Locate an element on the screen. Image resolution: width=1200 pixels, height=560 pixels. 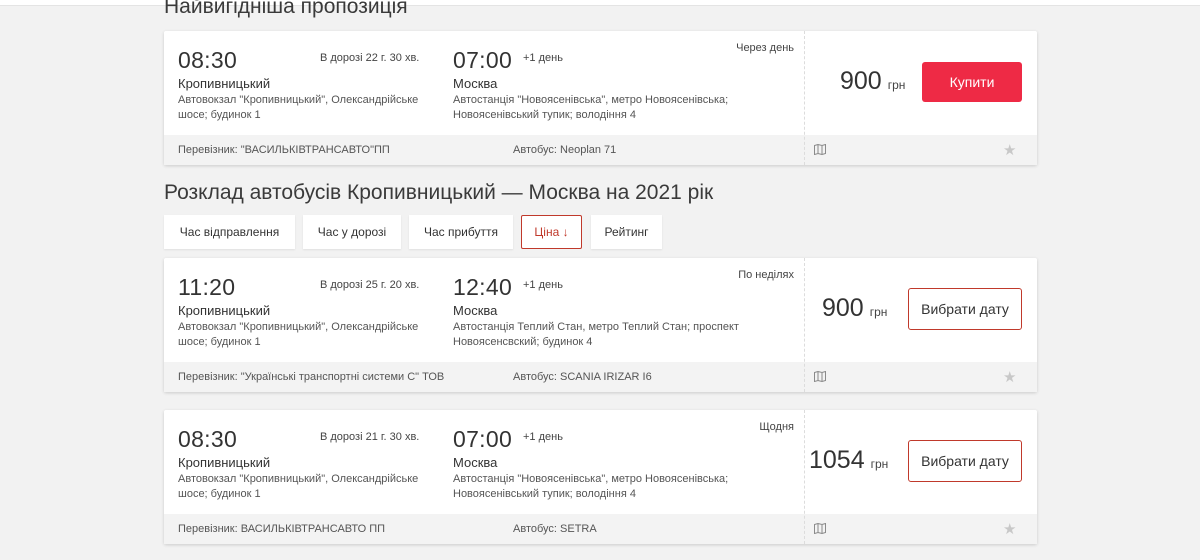
bus-model: Автобус: SETRA is located at coordinates (555, 529).